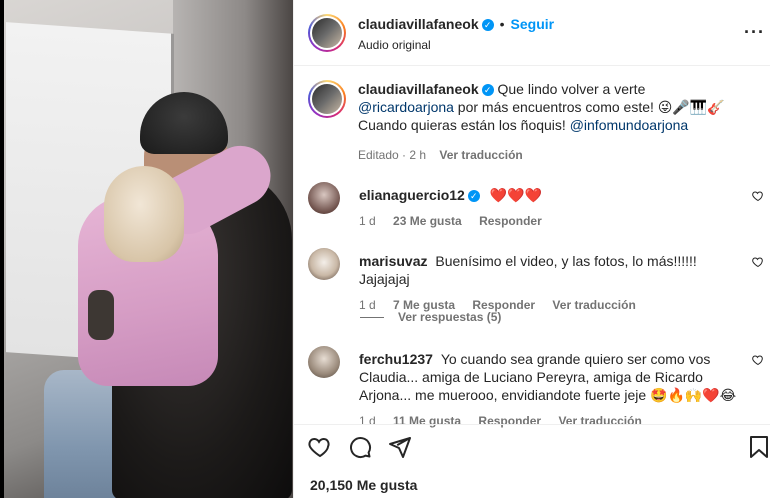 The image size is (770, 498). Describe the element at coordinates (327, 99) in the screenshot. I see `caption-author-avatar` at that location.